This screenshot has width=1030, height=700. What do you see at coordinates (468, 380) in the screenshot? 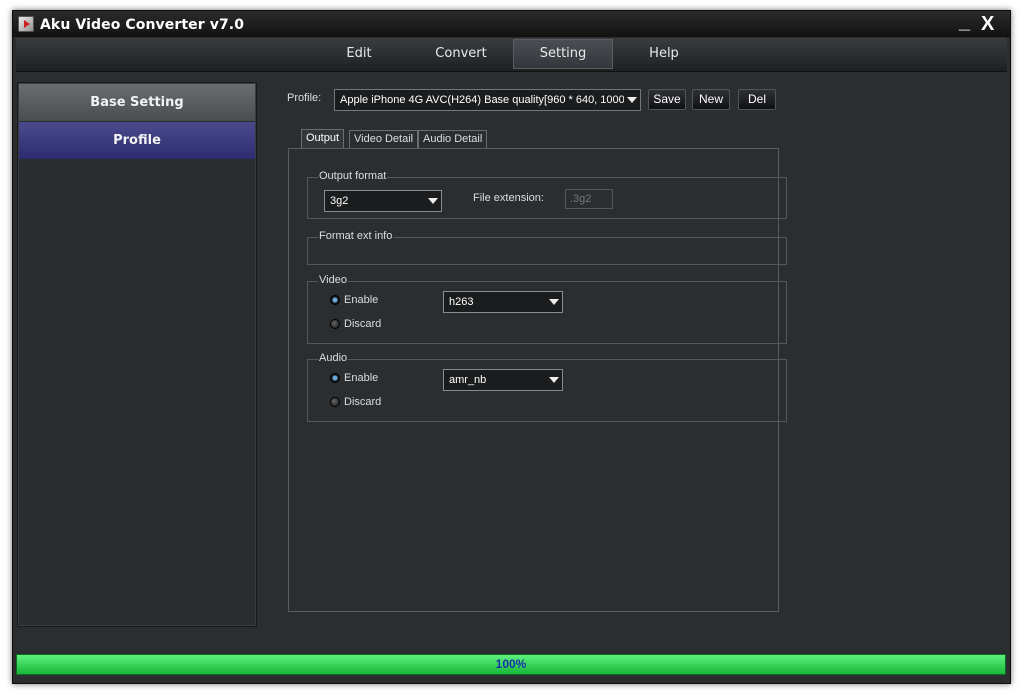
I see `audio-codec-value: amr_nb` at bounding box center [468, 380].